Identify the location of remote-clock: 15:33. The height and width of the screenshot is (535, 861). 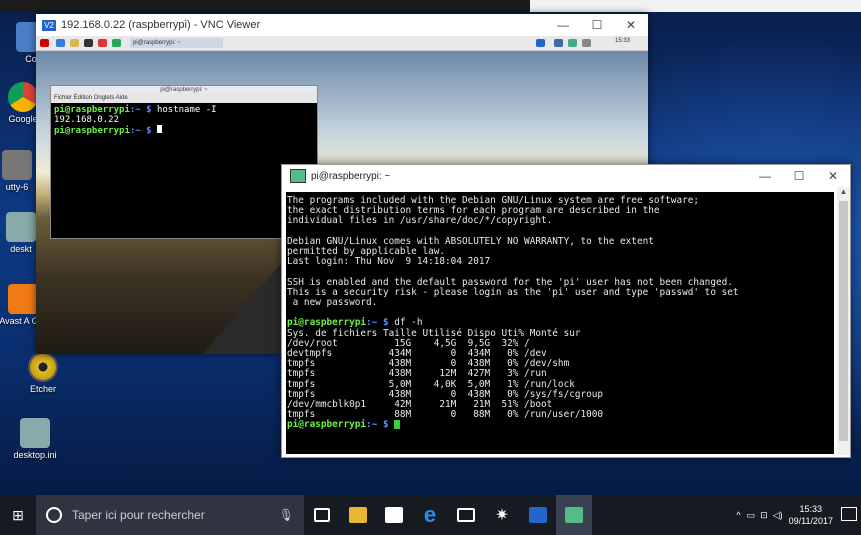
(622, 41).